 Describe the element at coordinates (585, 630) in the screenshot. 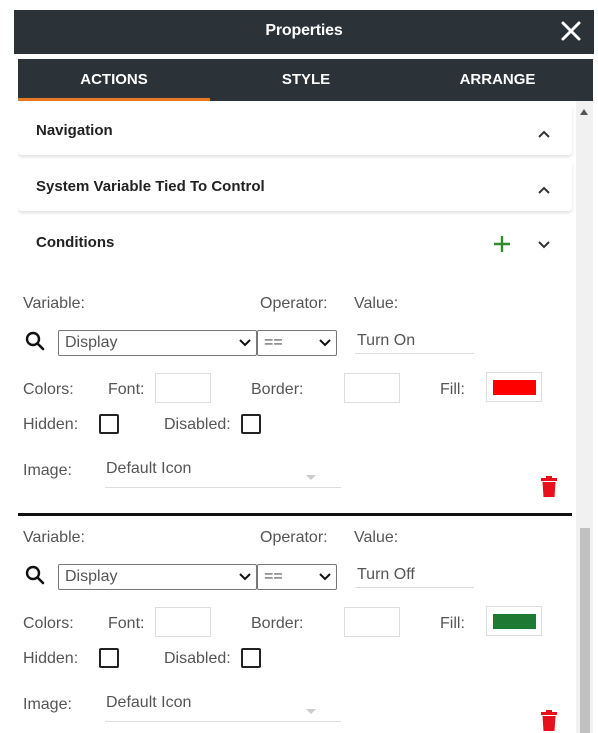

I see `scrollbar-thumb` at that location.